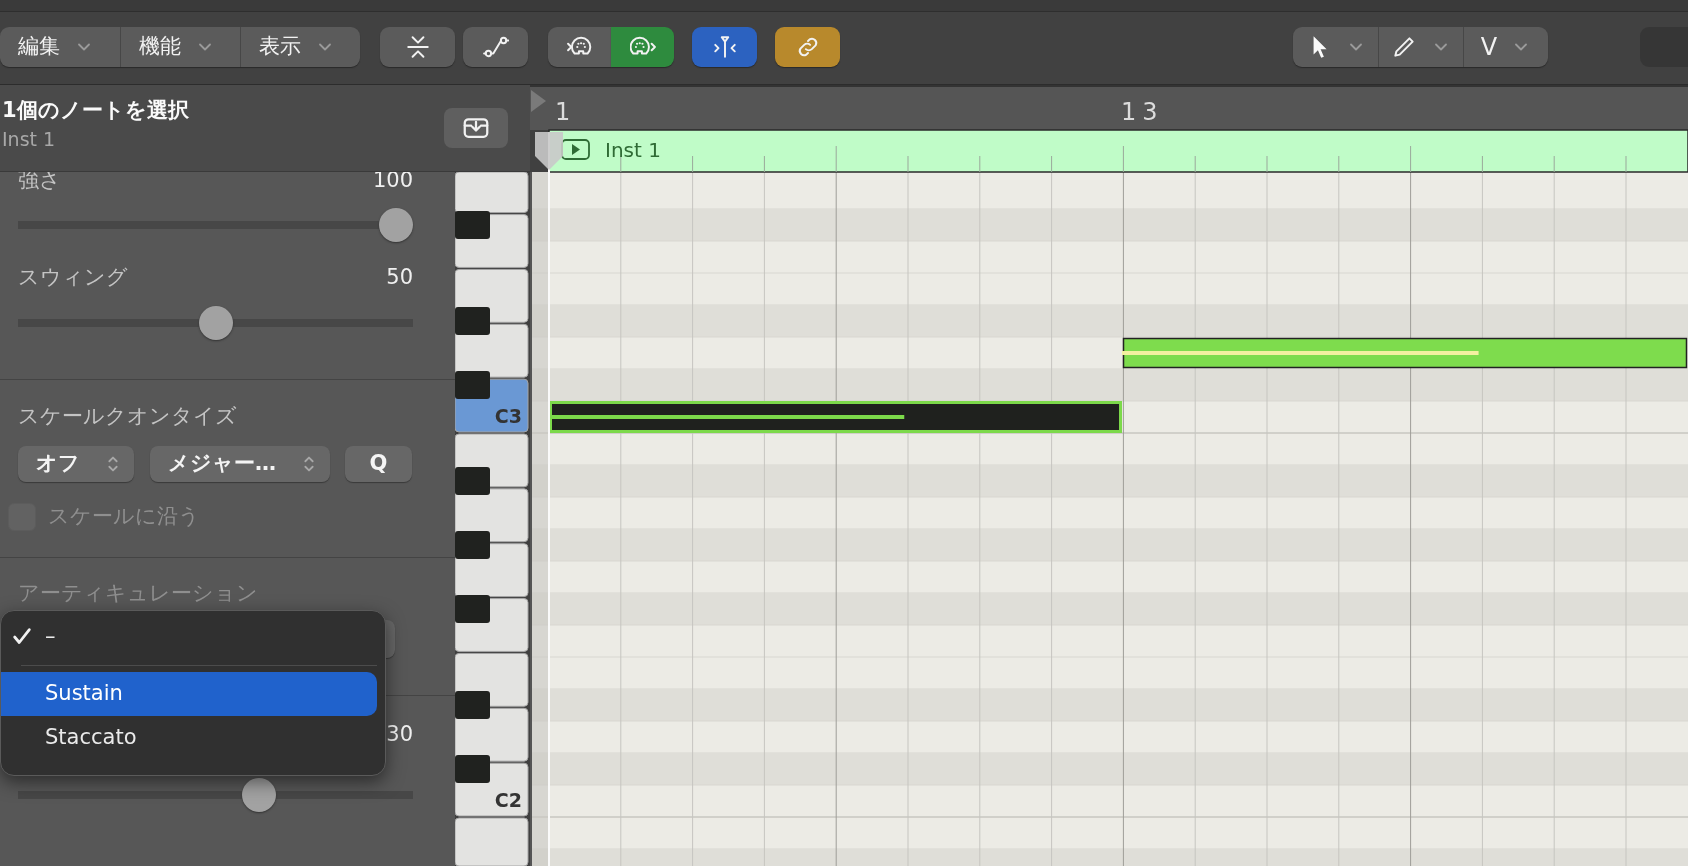 The height and width of the screenshot is (866, 1688). What do you see at coordinates (124, 517) in the screenshot?
I see `checkbox-label: スケールに沿う` at bounding box center [124, 517].